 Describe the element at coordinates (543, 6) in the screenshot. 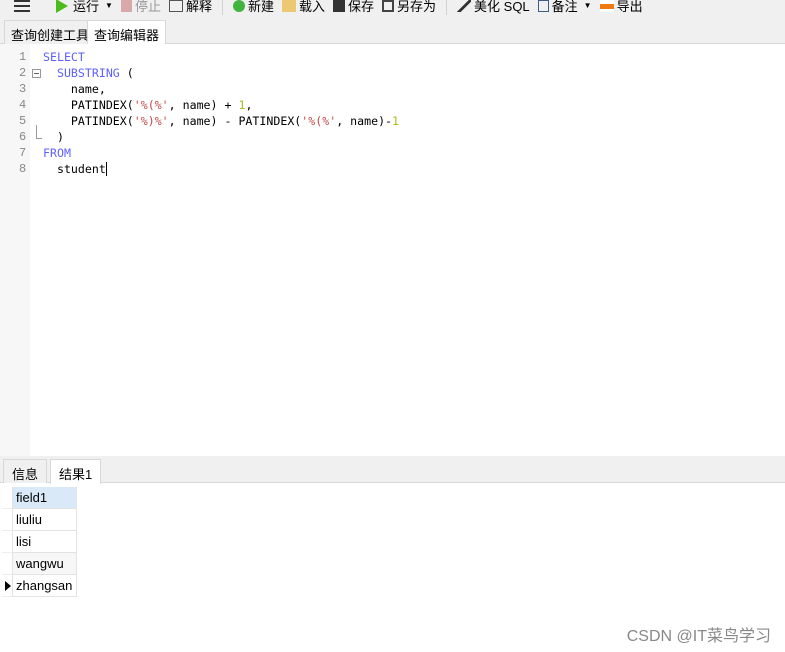

I see `note-icon` at that location.